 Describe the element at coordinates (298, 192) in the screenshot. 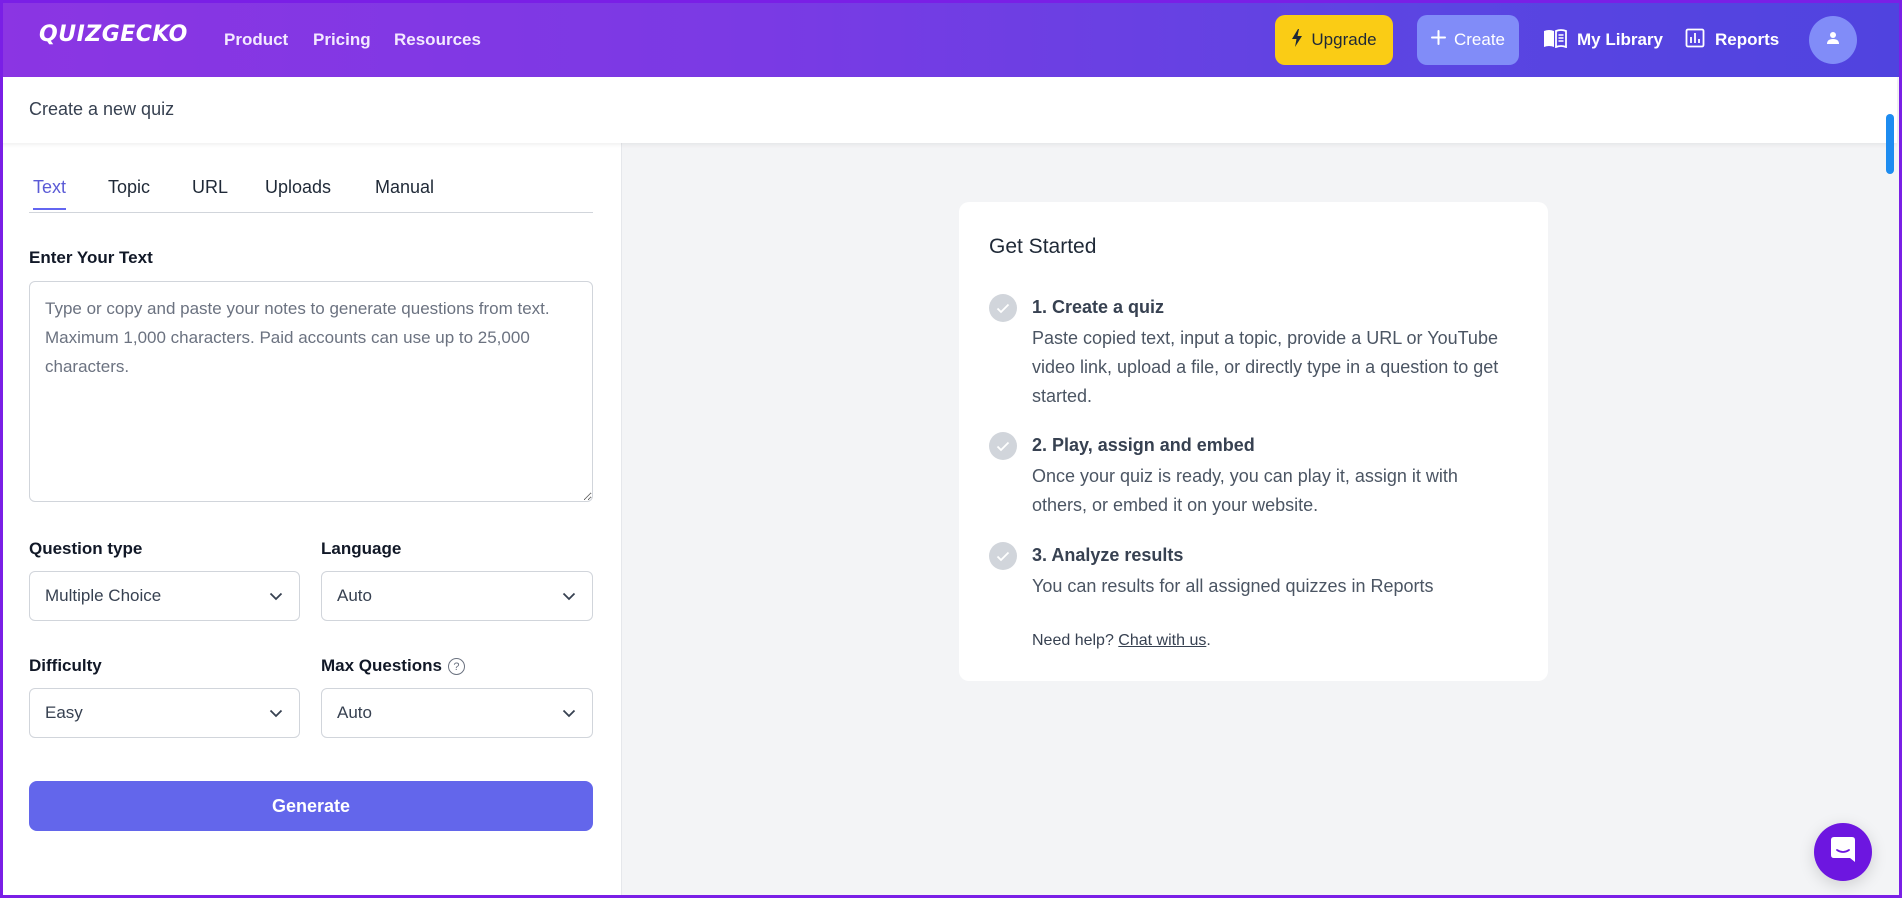

I see `tab-uploads: Uploads` at that location.